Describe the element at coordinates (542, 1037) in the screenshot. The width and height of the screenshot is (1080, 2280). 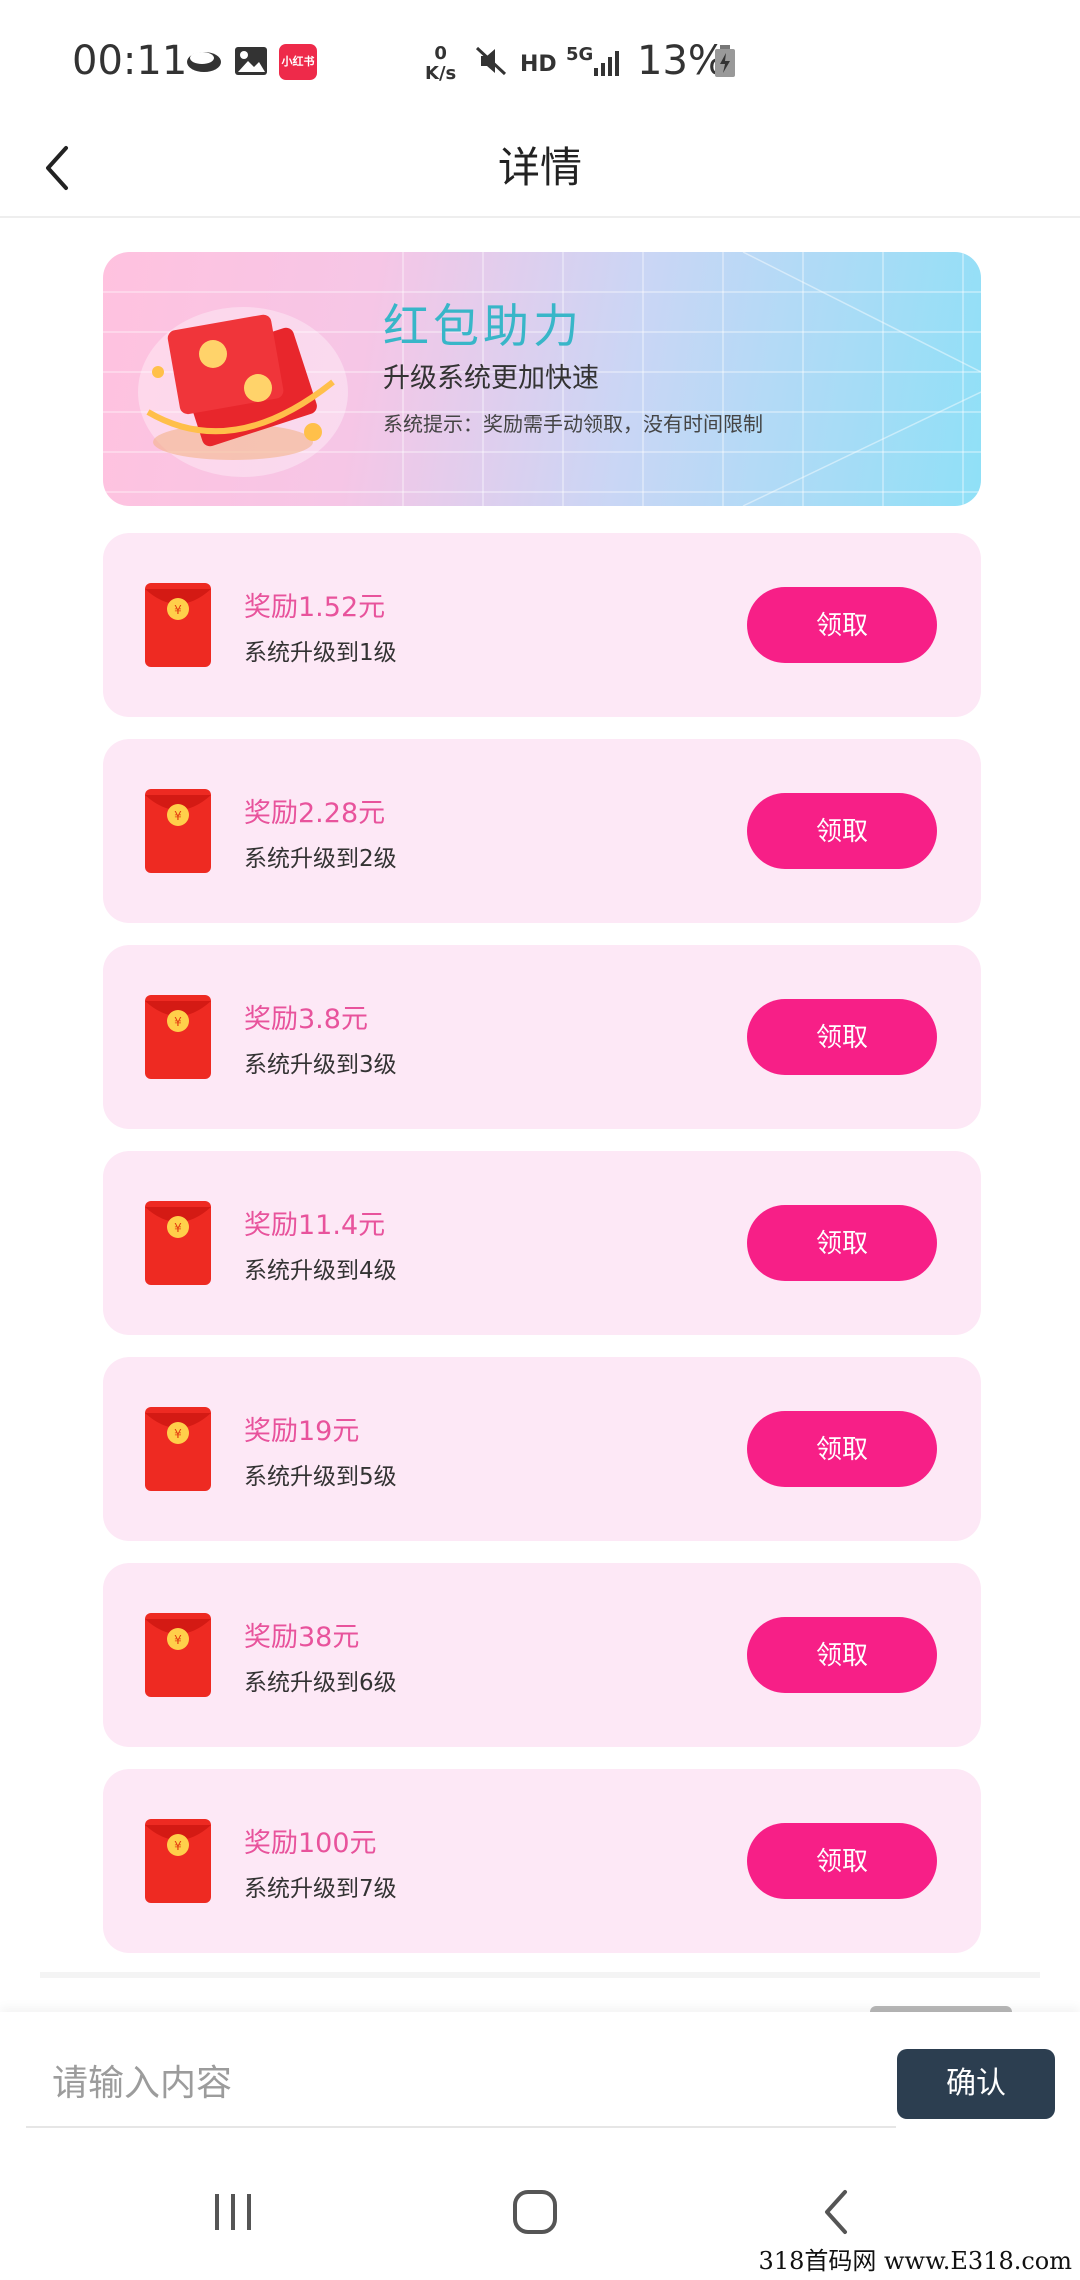
I see `reward-item-3: ¥ 奖励3.8元 系统升级到3级 领取` at that location.